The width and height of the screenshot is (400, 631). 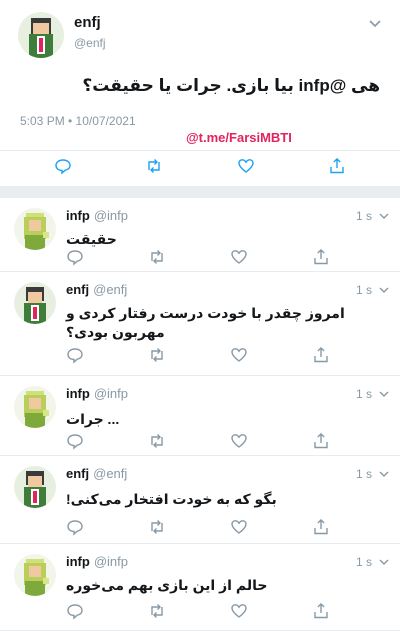 What do you see at coordinates (87, 22) in the screenshot?
I see `author-name: enfj` at bounding box center [87, 22].